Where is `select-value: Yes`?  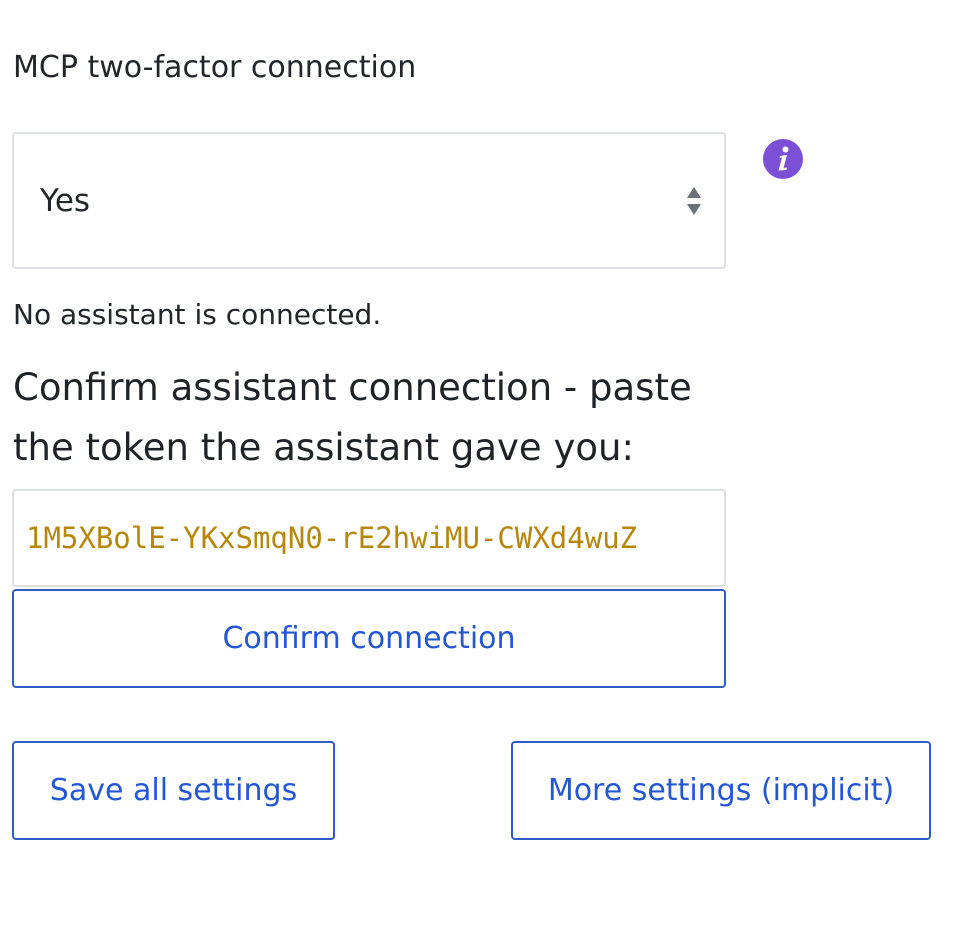
select-value: Yes is located at coordinates (65, 201).